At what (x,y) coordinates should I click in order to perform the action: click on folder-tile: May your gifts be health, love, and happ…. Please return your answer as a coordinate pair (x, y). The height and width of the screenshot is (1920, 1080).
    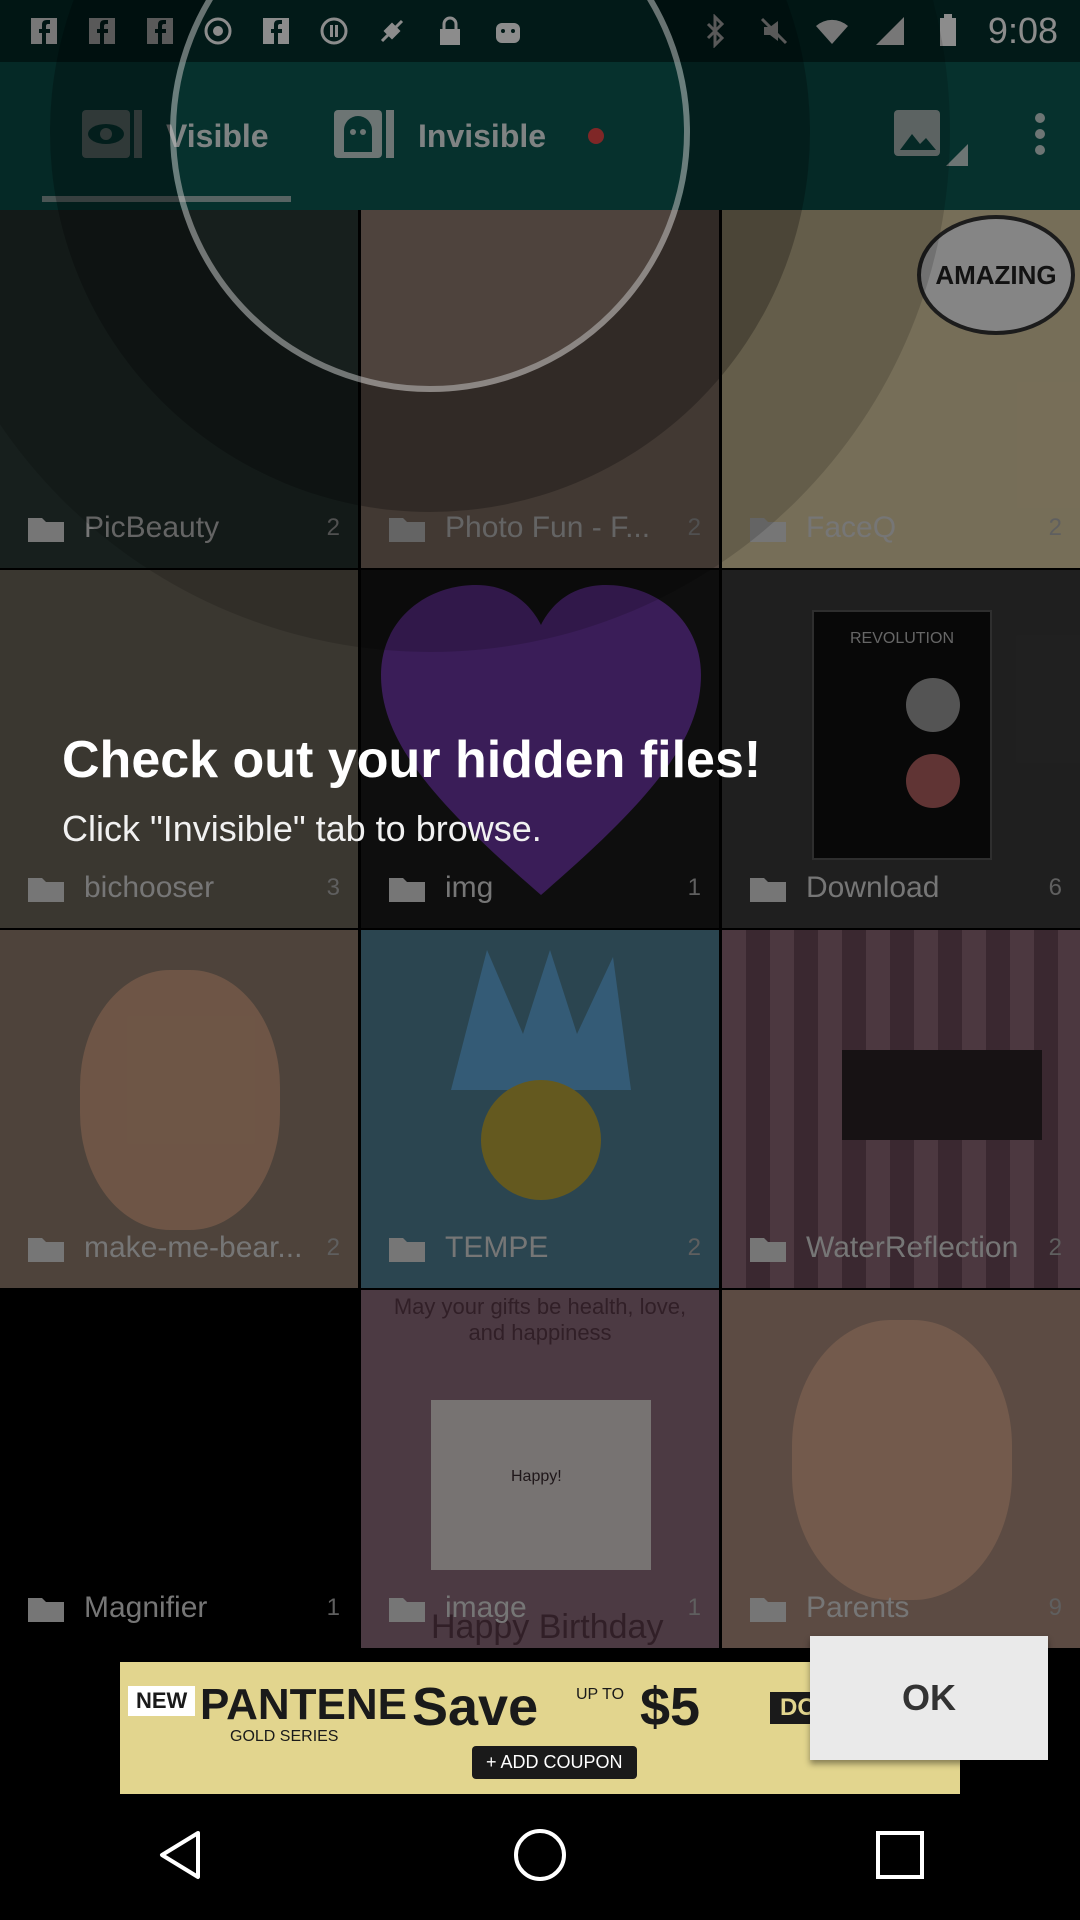
    Looking at the image, I should click on (540, 1469).